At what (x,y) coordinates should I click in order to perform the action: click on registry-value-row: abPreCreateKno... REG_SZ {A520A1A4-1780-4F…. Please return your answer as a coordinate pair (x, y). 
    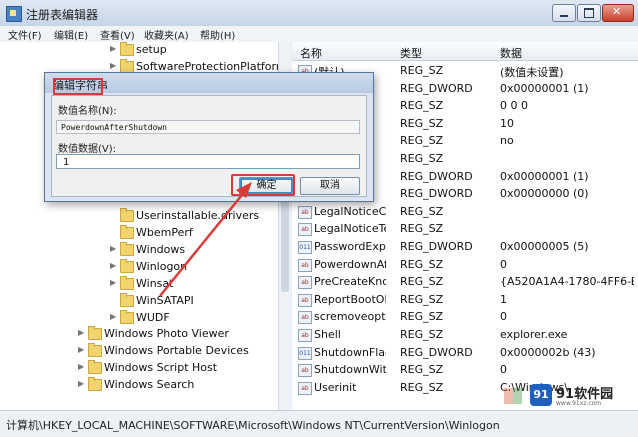
    Looking at the image, I should click on (465, 282).